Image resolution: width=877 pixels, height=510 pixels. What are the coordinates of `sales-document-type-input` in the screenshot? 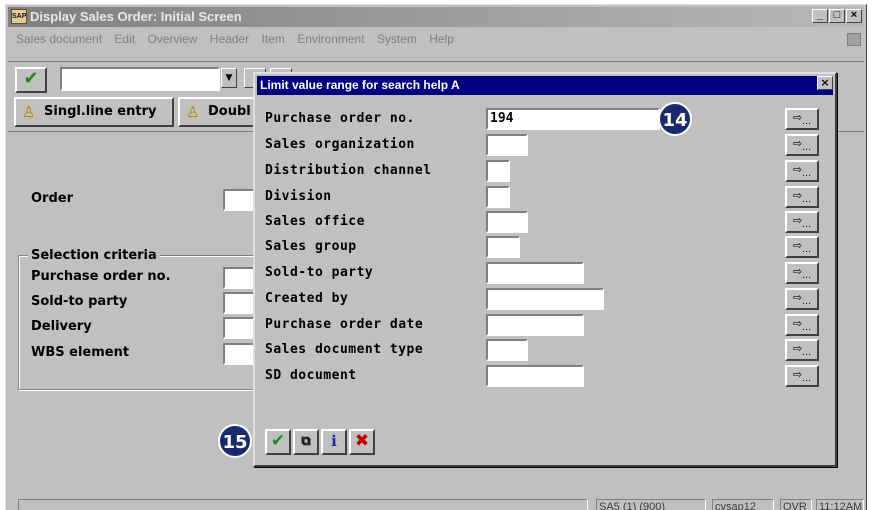 It's located at (507, 350).